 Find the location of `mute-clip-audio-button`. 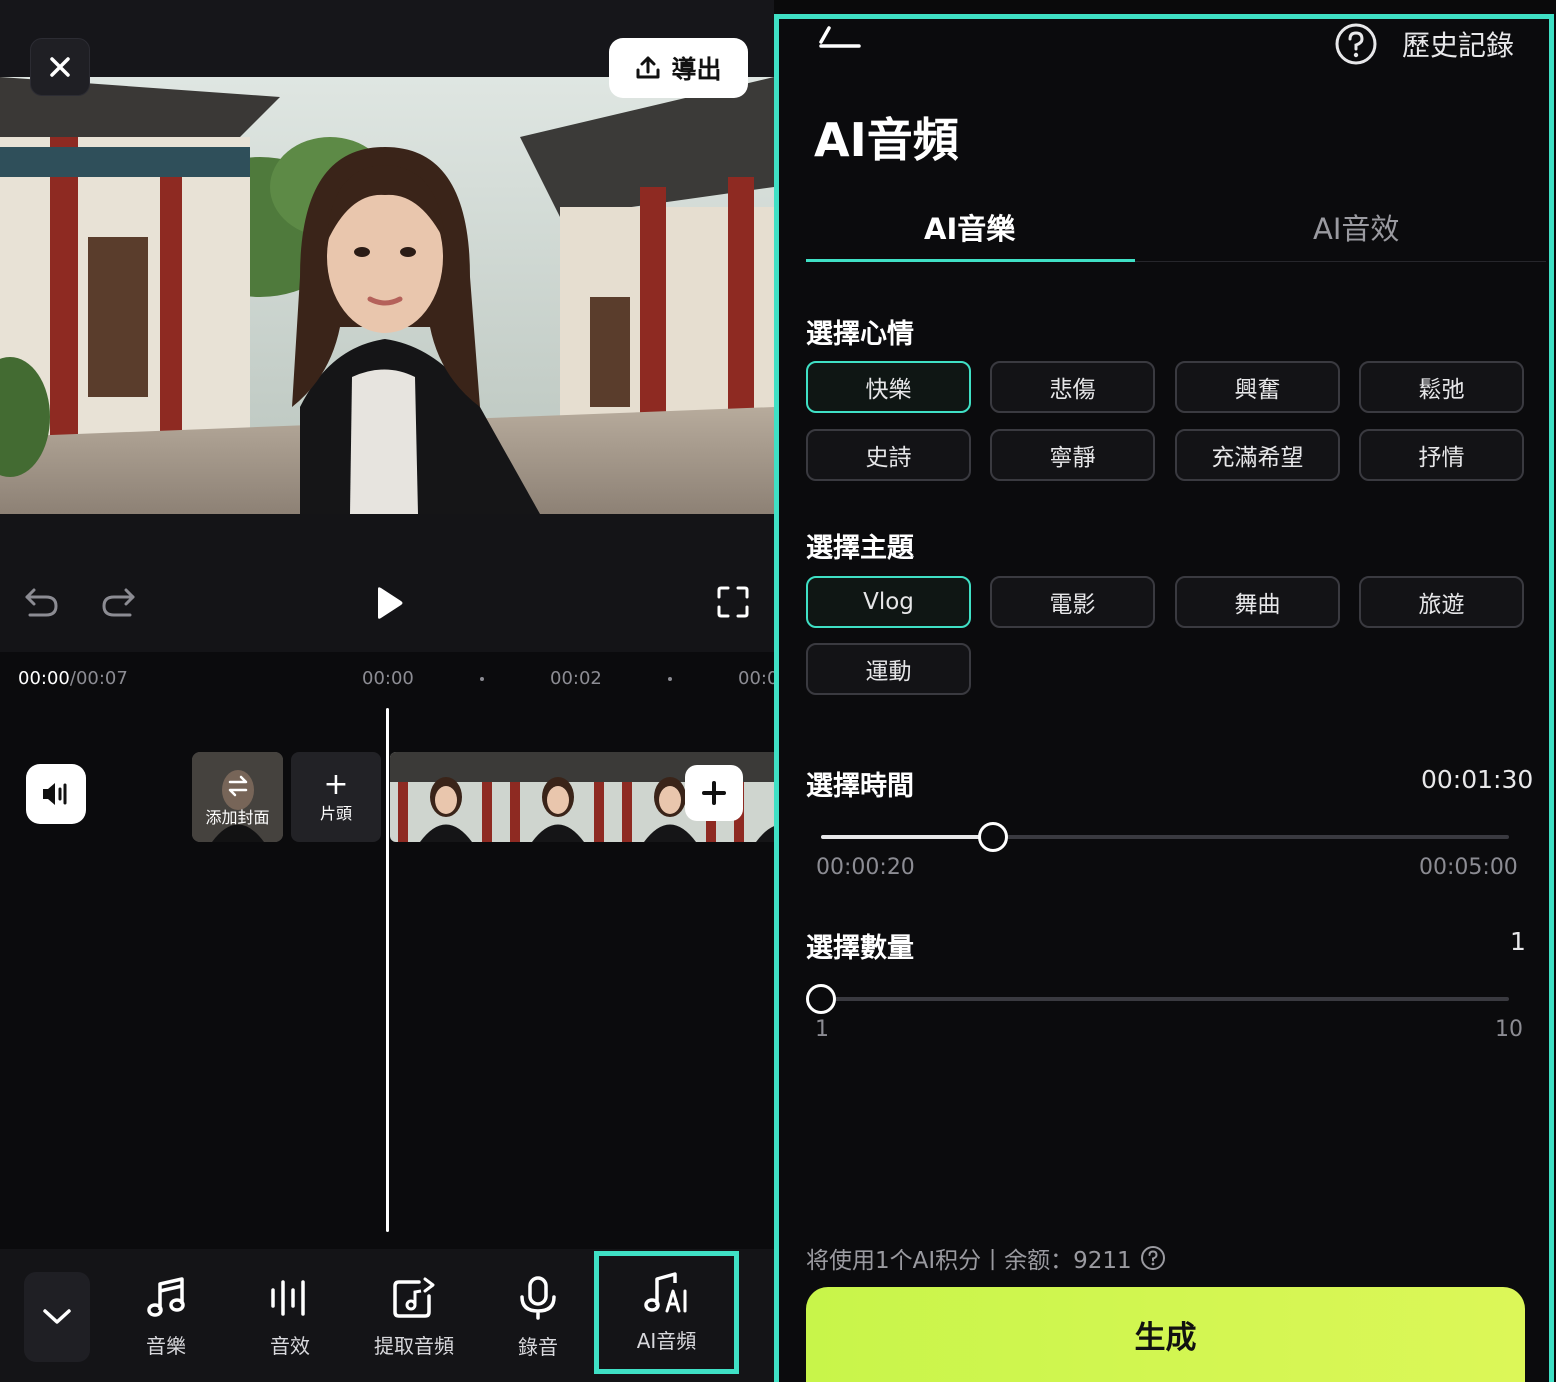

mute-clip-audio-button is located at coordinates (56, 794).